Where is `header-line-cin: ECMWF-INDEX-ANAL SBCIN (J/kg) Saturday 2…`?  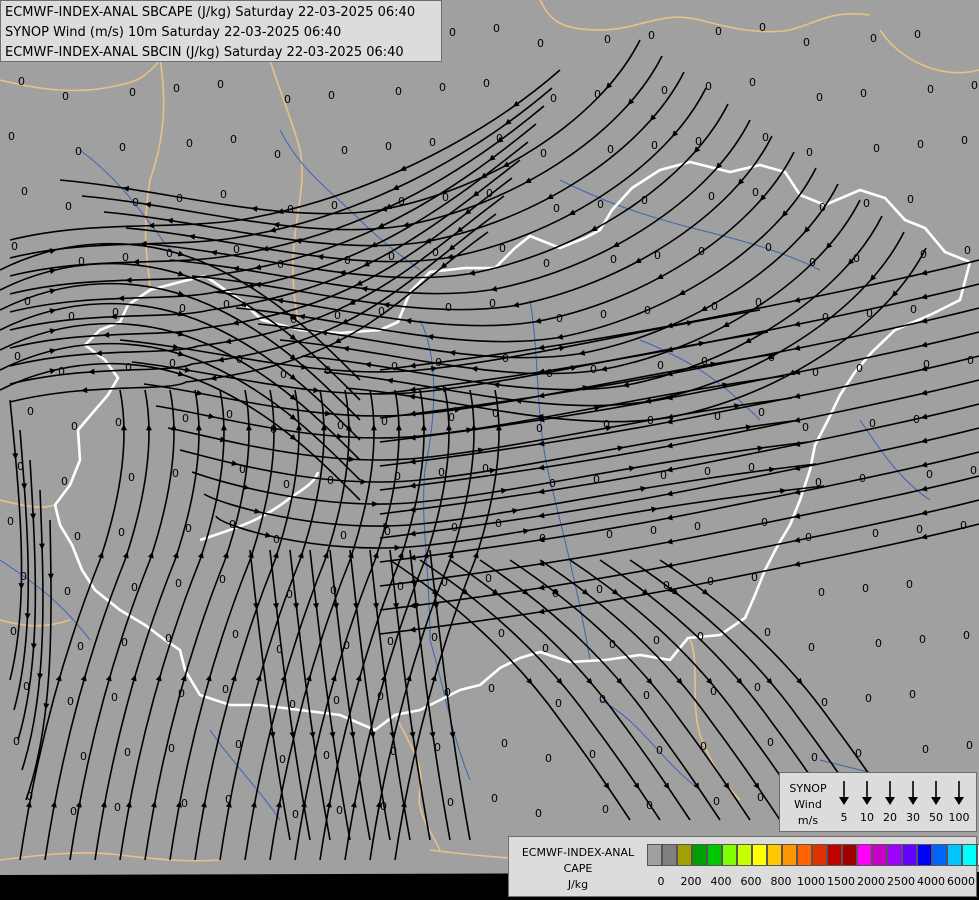 header-line-cin: ECMWF-INDEX-ANAL SBCIN (J/kg) Saturday 2… is located at coordinates (204, 52).